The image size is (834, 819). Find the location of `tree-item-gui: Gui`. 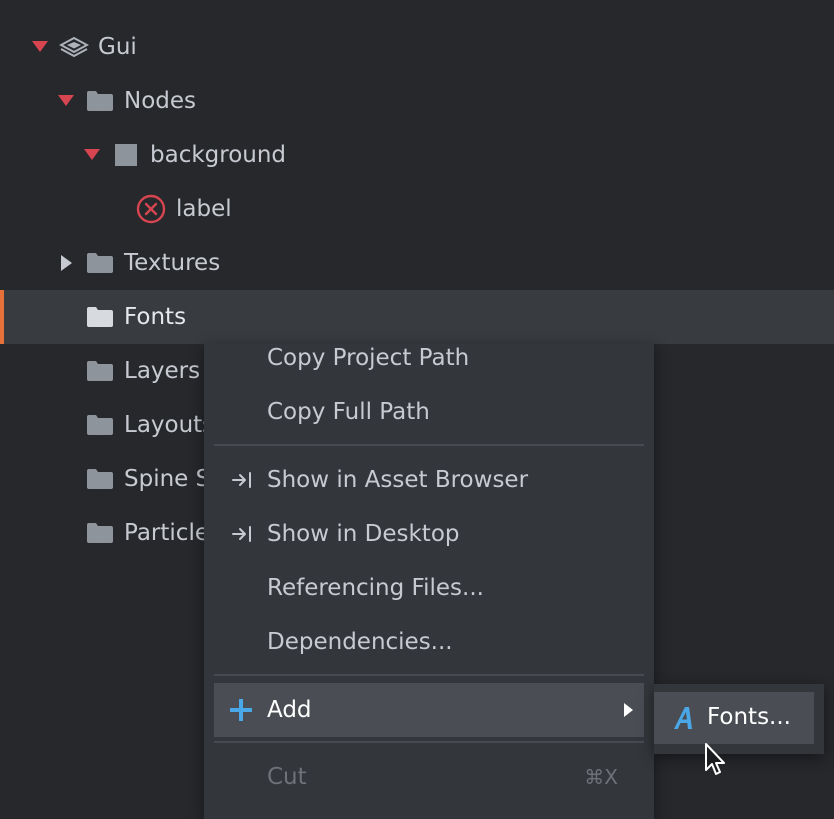

tree-item-gui: Gui is located at coordinates (417, 47).